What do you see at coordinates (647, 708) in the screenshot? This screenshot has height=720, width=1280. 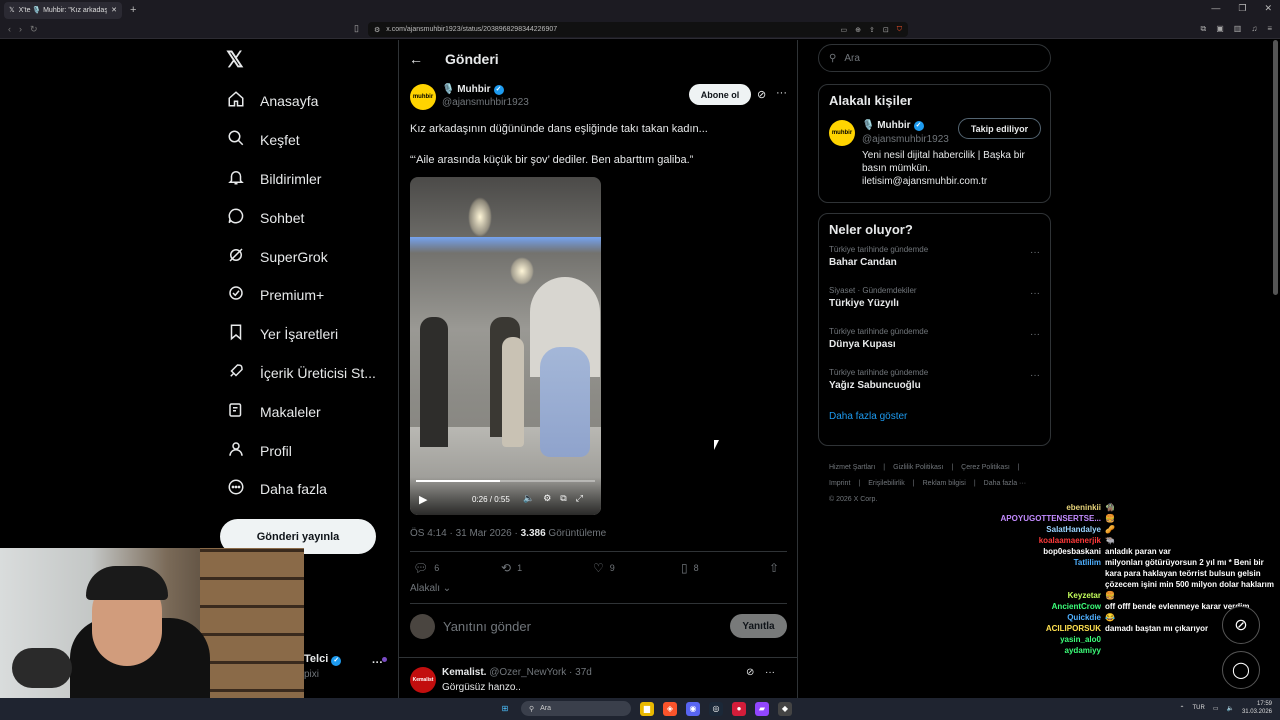 I see `folder-icon: ▆` at bounding box center [647, 708].